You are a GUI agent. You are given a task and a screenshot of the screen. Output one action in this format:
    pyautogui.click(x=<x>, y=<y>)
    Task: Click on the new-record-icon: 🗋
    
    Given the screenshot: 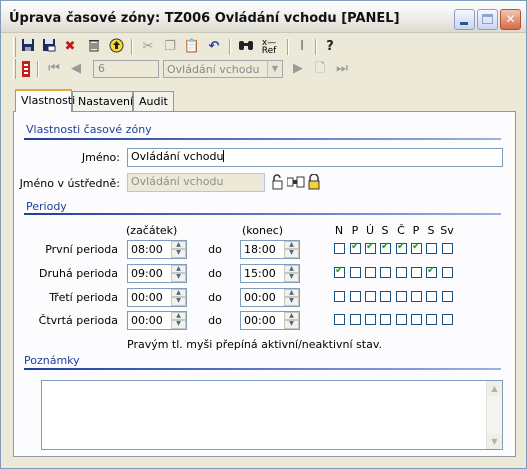 What is the action you would take?
    pyautogui.click(x=320, y=69)
    